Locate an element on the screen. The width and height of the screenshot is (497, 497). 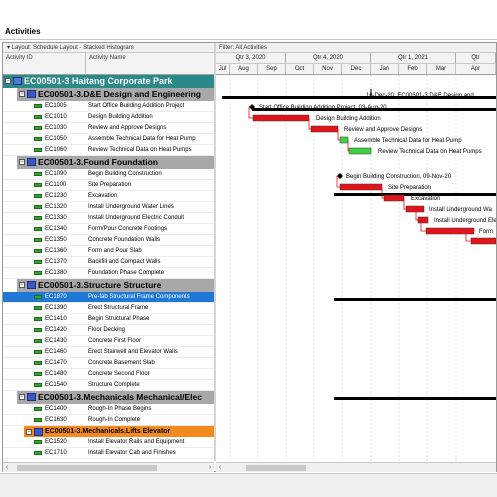
wbs-label: EC00501-3.Structure Structure is located at coordinates (100, 285).